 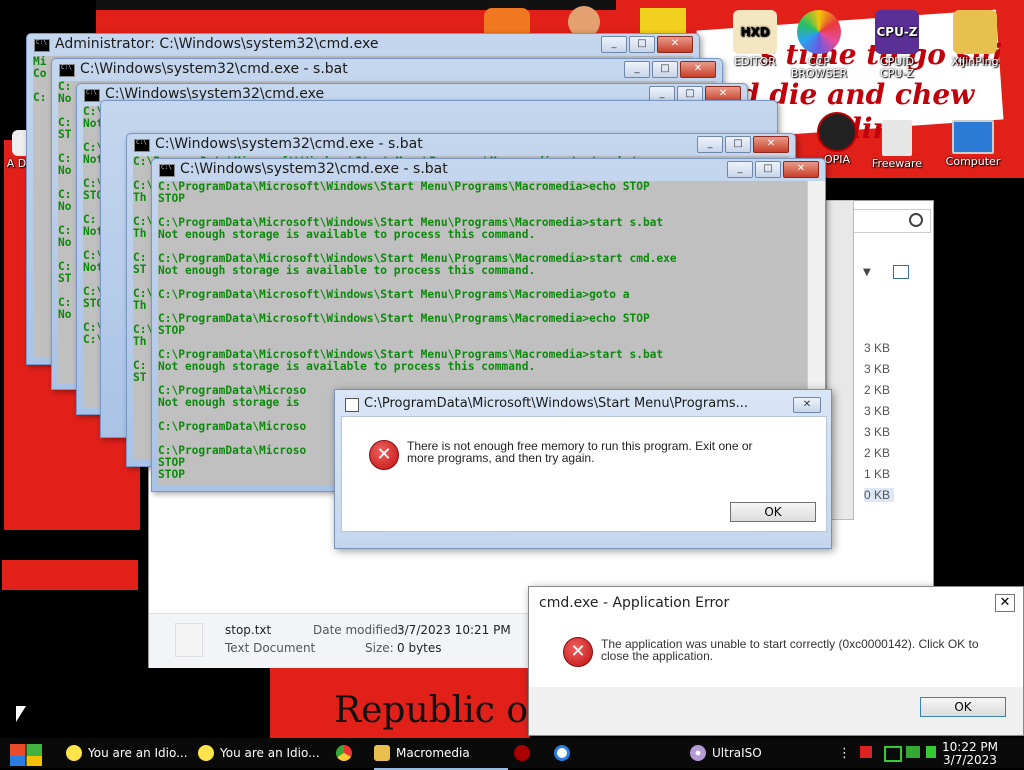 I want to click on selected-file-name: stop.txt, so click(x=248, y=630).